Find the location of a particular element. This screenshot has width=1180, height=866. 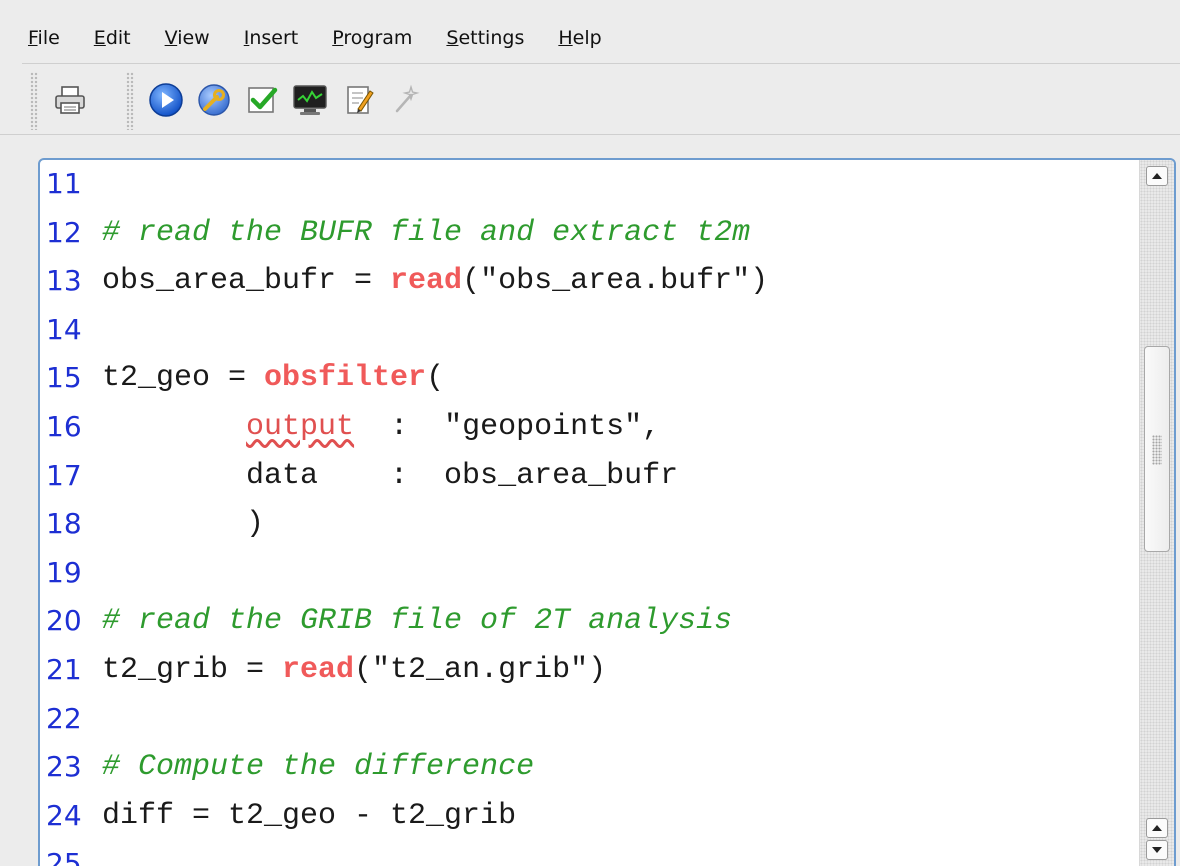

menu-insert: Insert is located at coordinates (271, 38).